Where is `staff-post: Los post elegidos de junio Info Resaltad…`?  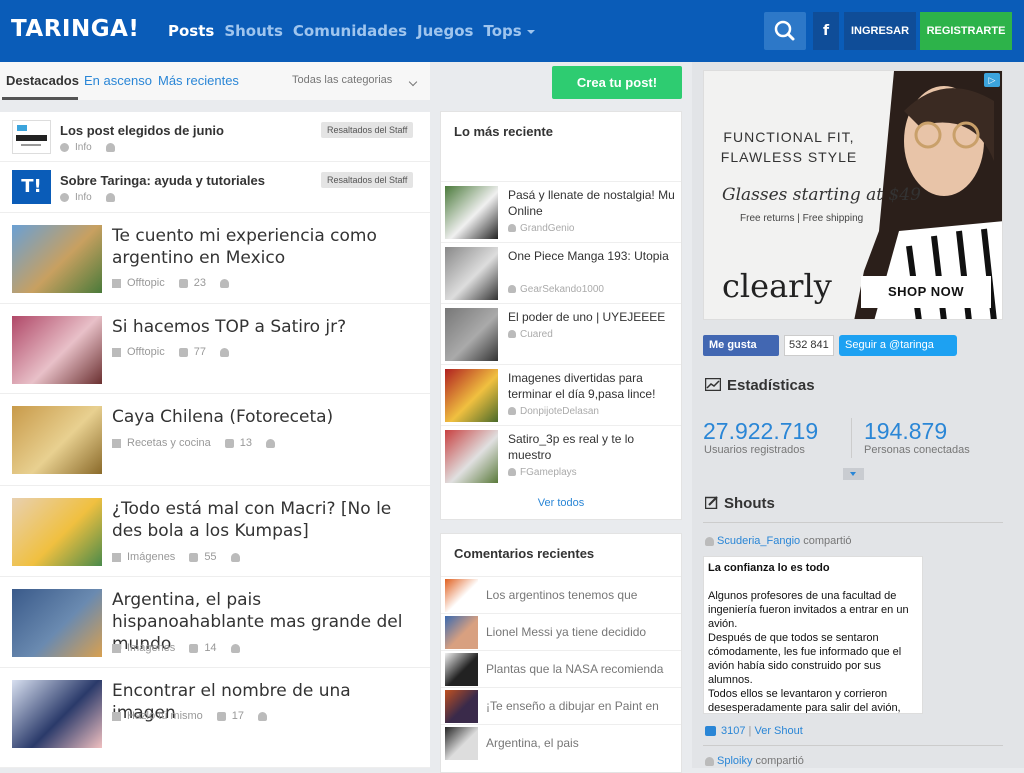 staff-post: Los post elegidos de junio Info Resaltad… is located at coordinates (215, 137).